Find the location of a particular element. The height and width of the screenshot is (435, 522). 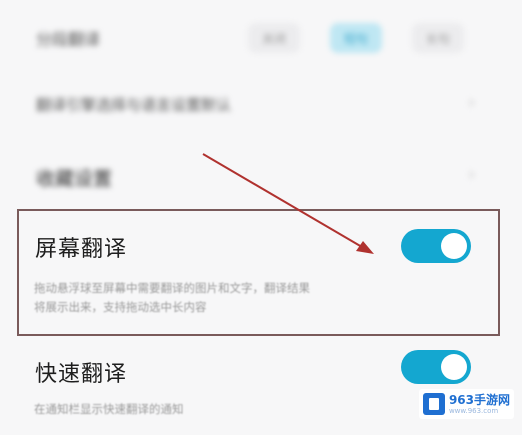

site-watermark: 963手游网 www.963.com is located at coordinates (466, 404).